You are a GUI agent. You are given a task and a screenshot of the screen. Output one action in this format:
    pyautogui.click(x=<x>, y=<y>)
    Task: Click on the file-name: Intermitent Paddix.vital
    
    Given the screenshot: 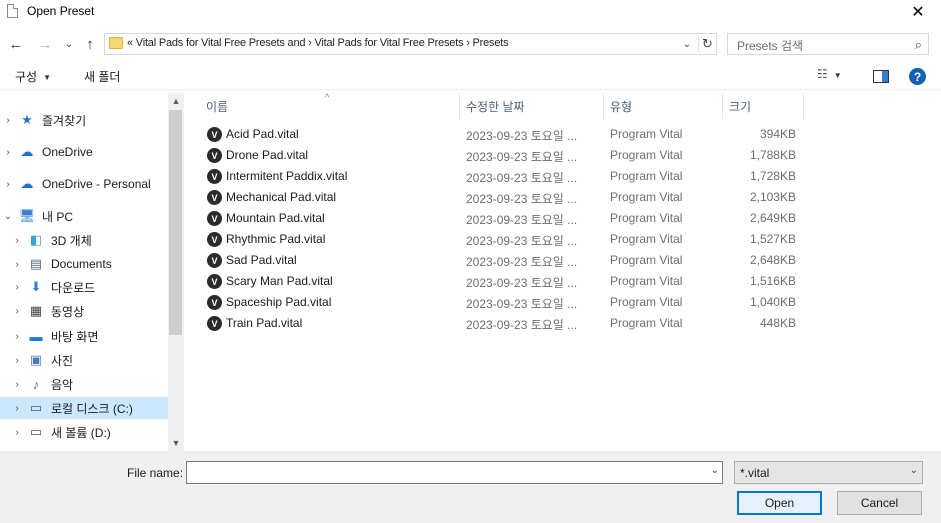 What is the action you would take?
    pyautogui.click(x=287, y=176)
    